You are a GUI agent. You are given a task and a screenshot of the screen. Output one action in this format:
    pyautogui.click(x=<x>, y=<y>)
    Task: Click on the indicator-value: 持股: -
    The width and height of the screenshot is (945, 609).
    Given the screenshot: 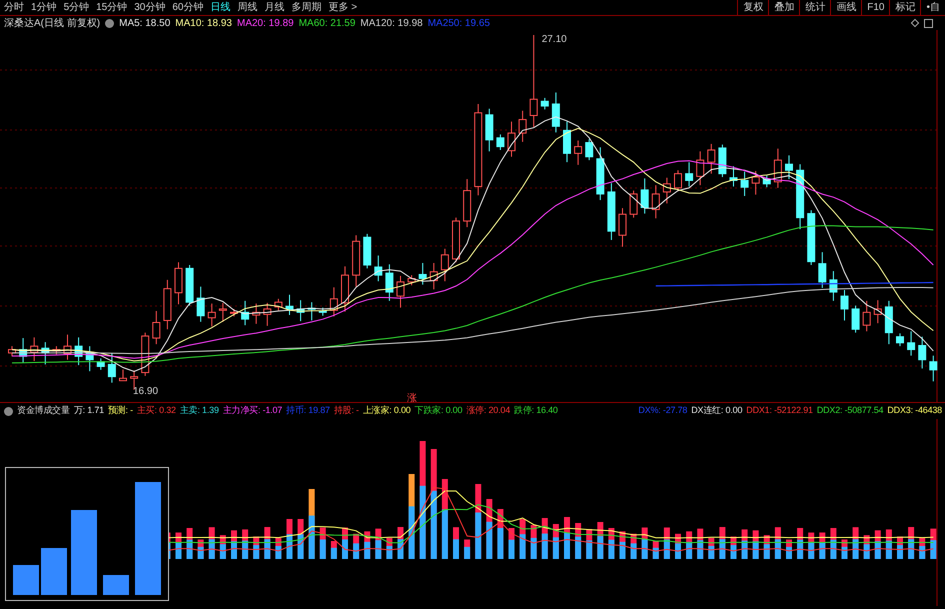 What is the action you would take?
    pyautogui.click(x=346, y=411)
    